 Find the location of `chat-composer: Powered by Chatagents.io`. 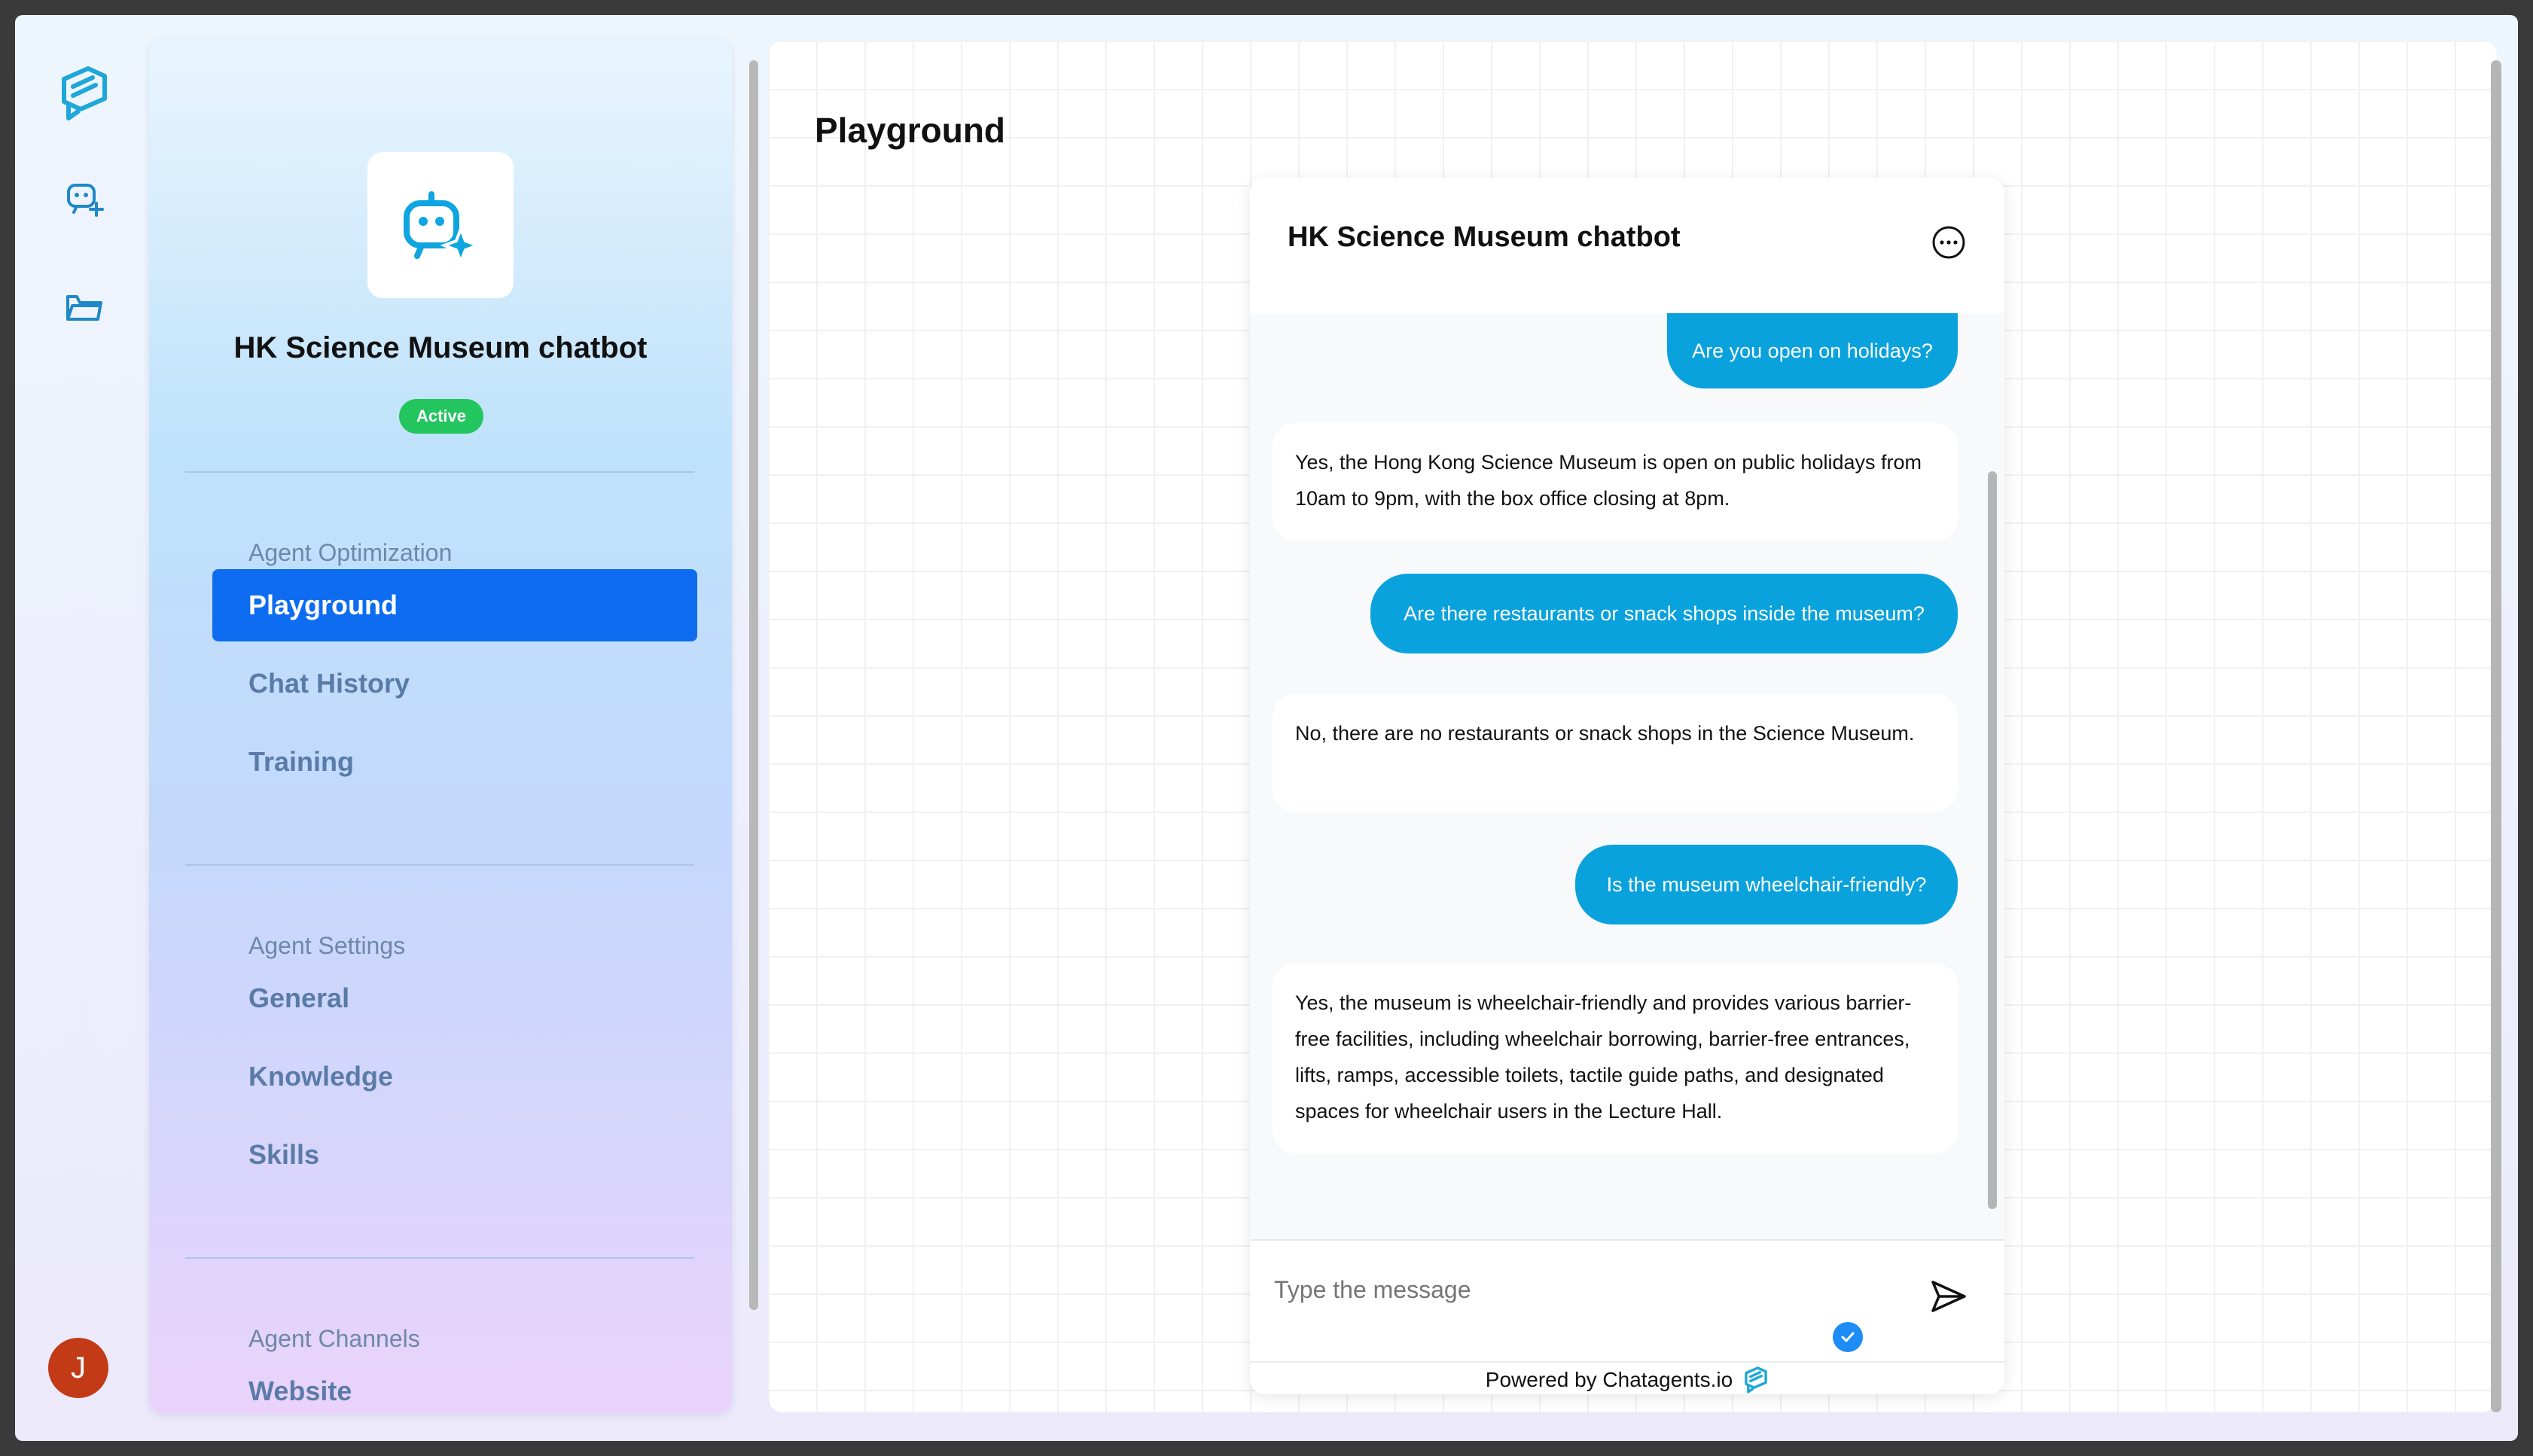

chat-composer: Powered by Chatagents.io is located at coordinates (1627, 1316).